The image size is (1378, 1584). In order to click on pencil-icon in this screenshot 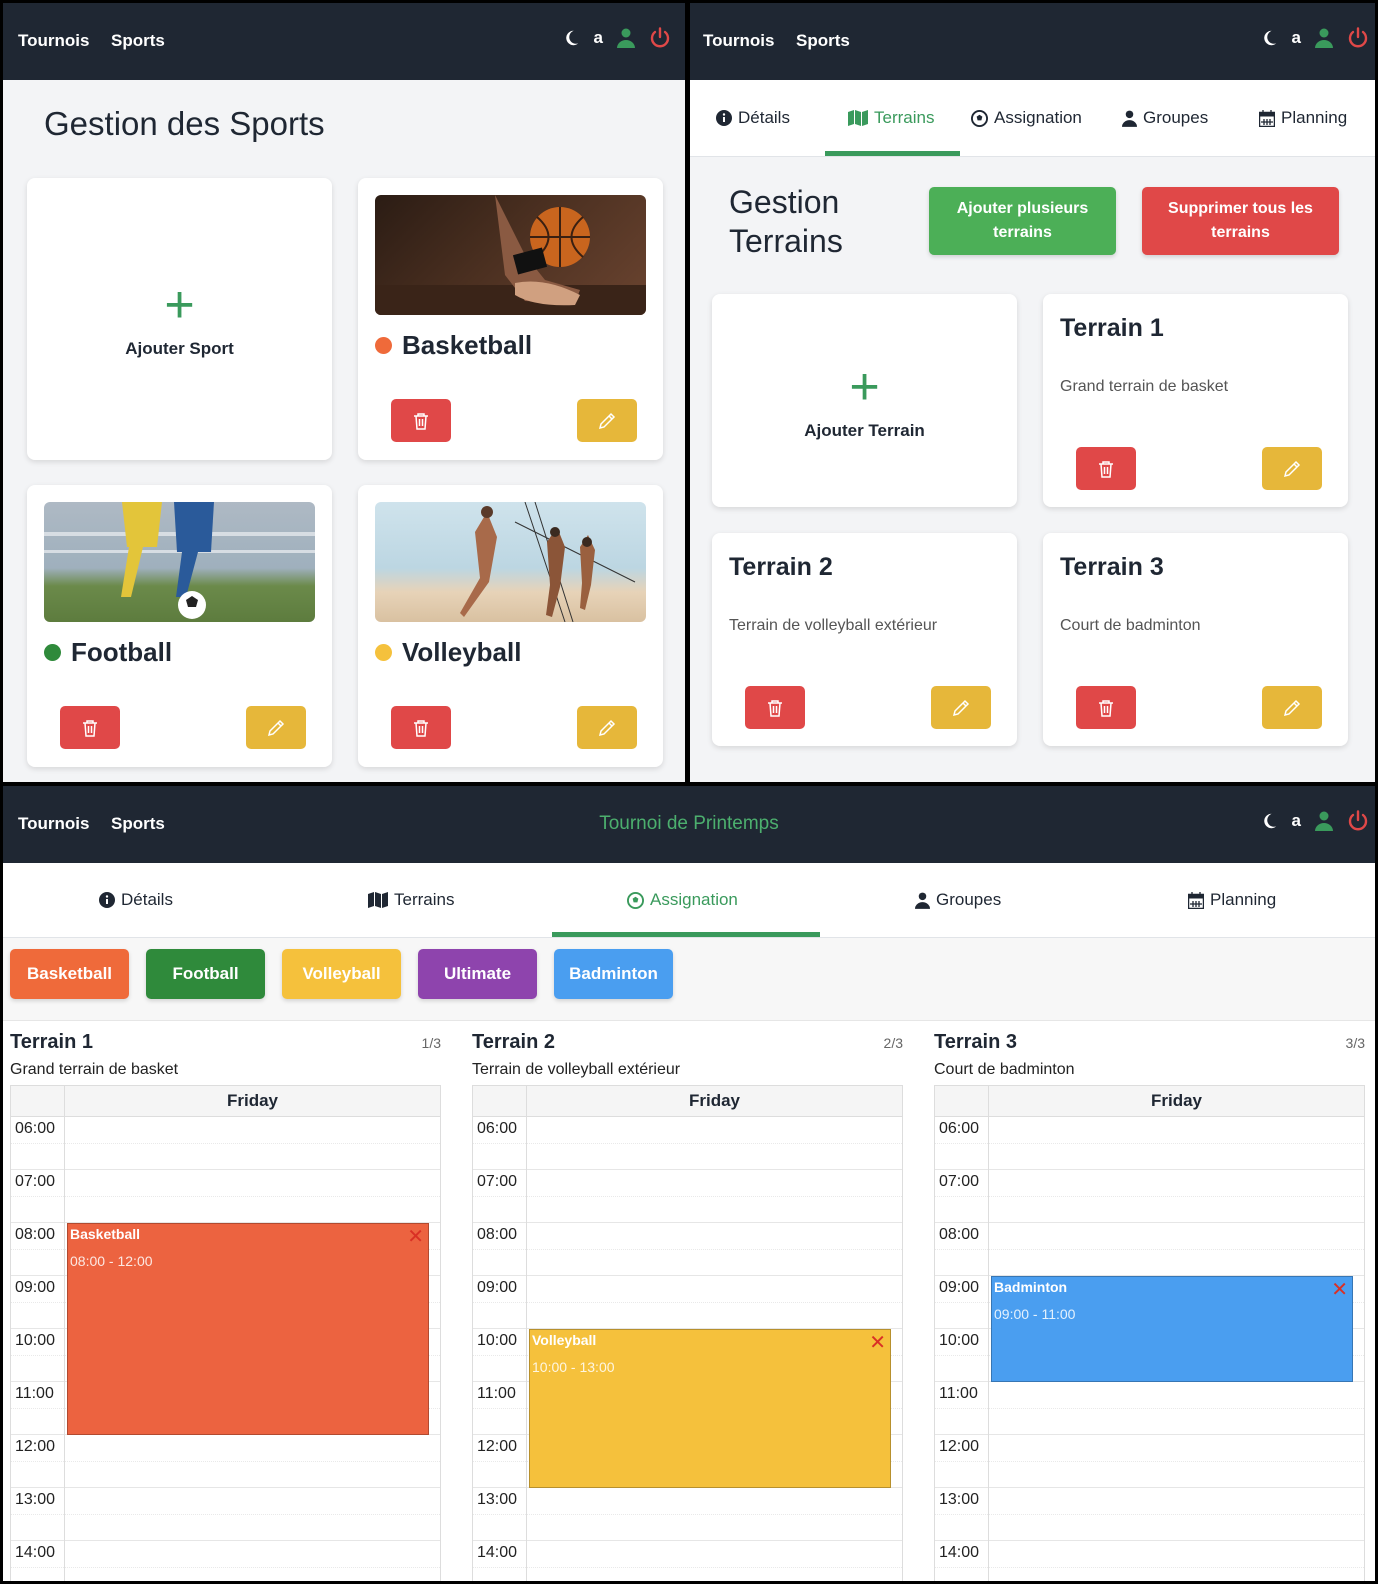, I will do `click(607, 420)`.